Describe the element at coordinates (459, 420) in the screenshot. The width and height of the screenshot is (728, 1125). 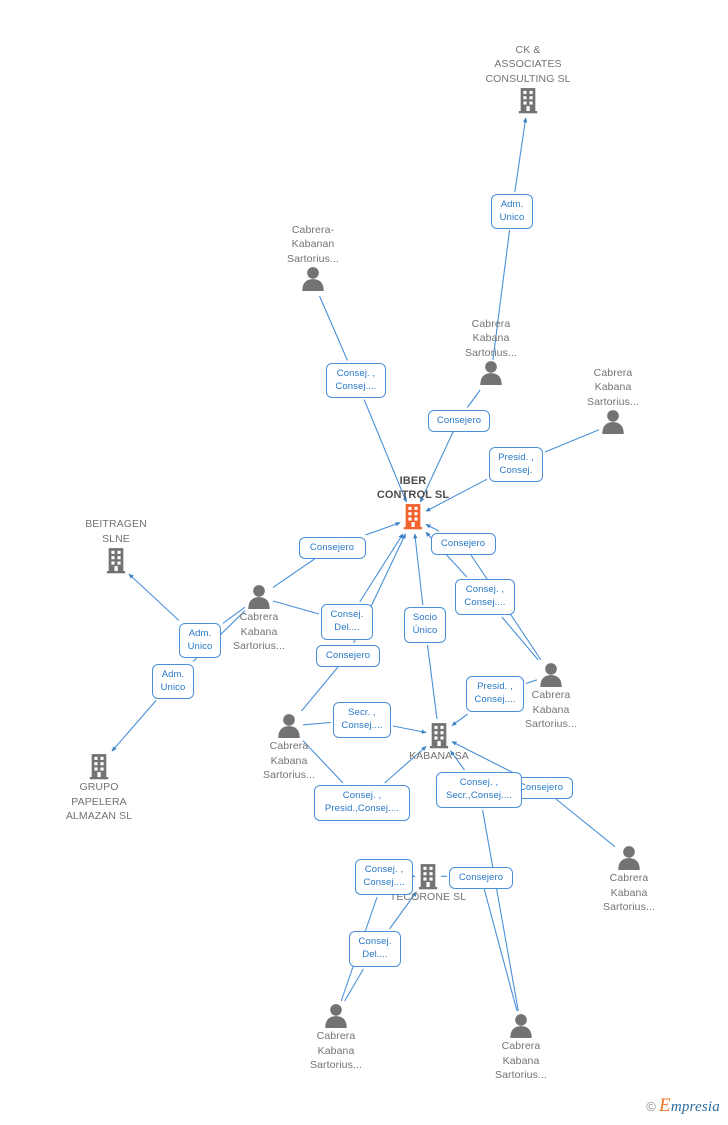
I see `relation-label-r3: Consejero` at that location.